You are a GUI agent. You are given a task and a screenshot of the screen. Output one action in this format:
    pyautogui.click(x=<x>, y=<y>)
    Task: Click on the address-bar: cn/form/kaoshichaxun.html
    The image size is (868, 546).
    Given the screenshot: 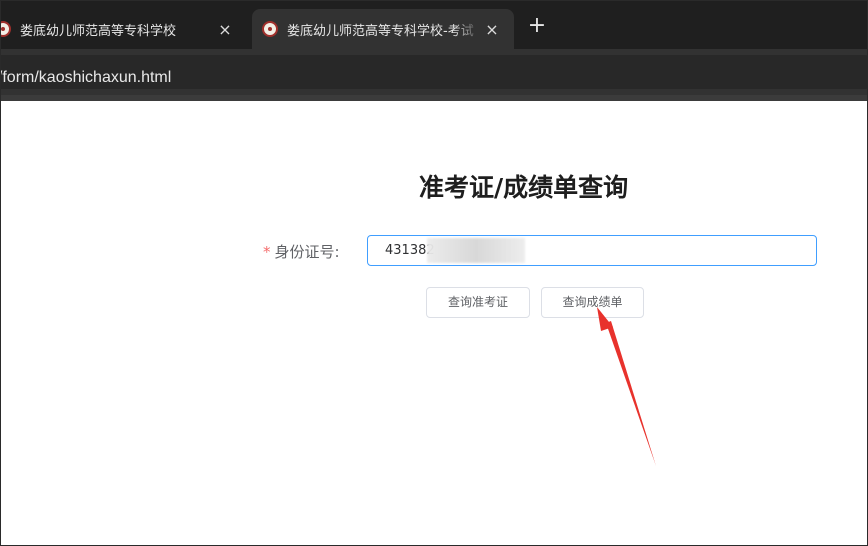 What is the action you would take?
    pyautogui.click(x=433, y=72)
    